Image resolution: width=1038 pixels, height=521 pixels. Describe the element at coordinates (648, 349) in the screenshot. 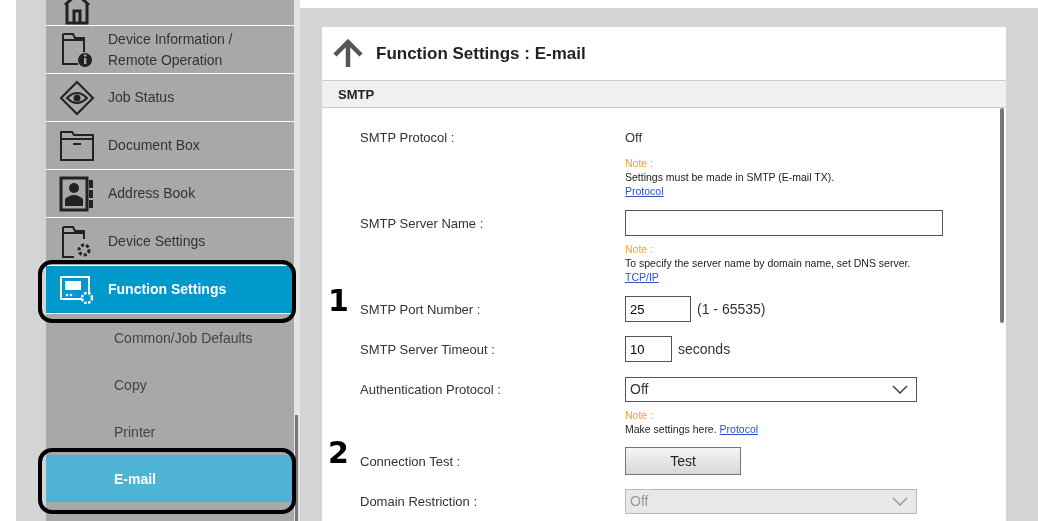

I see `text-input: 10` at that location.